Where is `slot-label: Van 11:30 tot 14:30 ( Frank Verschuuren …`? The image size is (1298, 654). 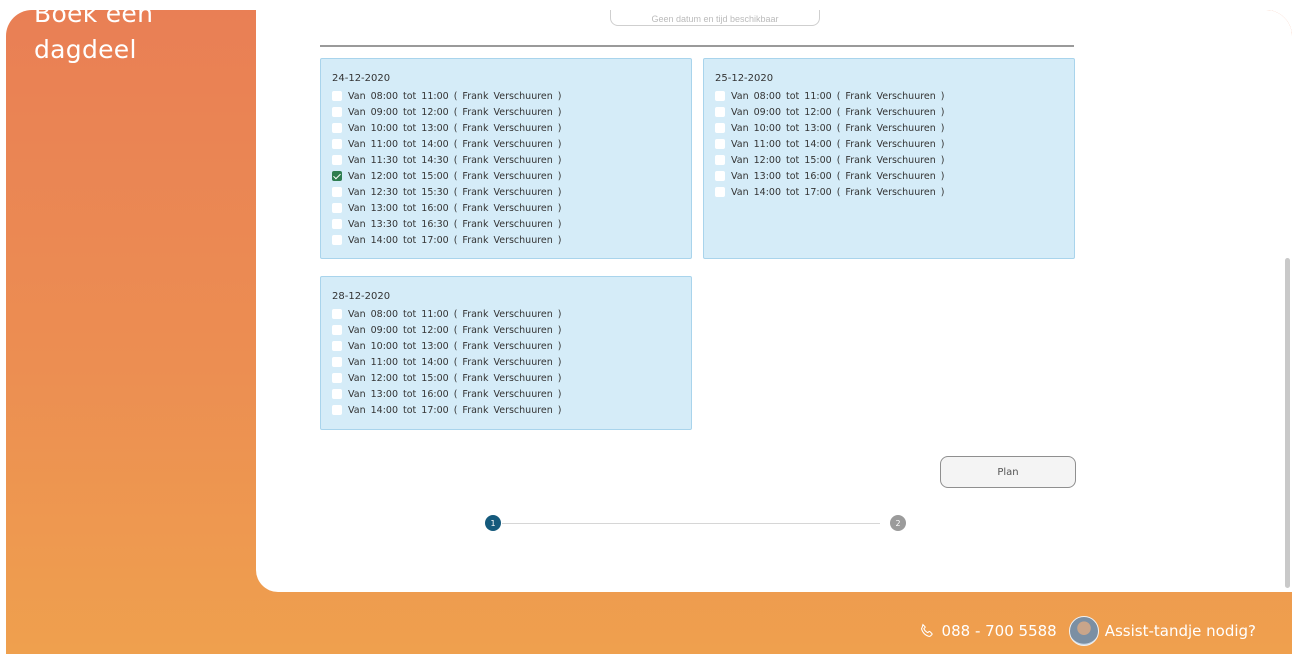 slot-label: Van 11:30 tot 14:30 ( Frank Verschuuren … is located at coordinates (455, 160).